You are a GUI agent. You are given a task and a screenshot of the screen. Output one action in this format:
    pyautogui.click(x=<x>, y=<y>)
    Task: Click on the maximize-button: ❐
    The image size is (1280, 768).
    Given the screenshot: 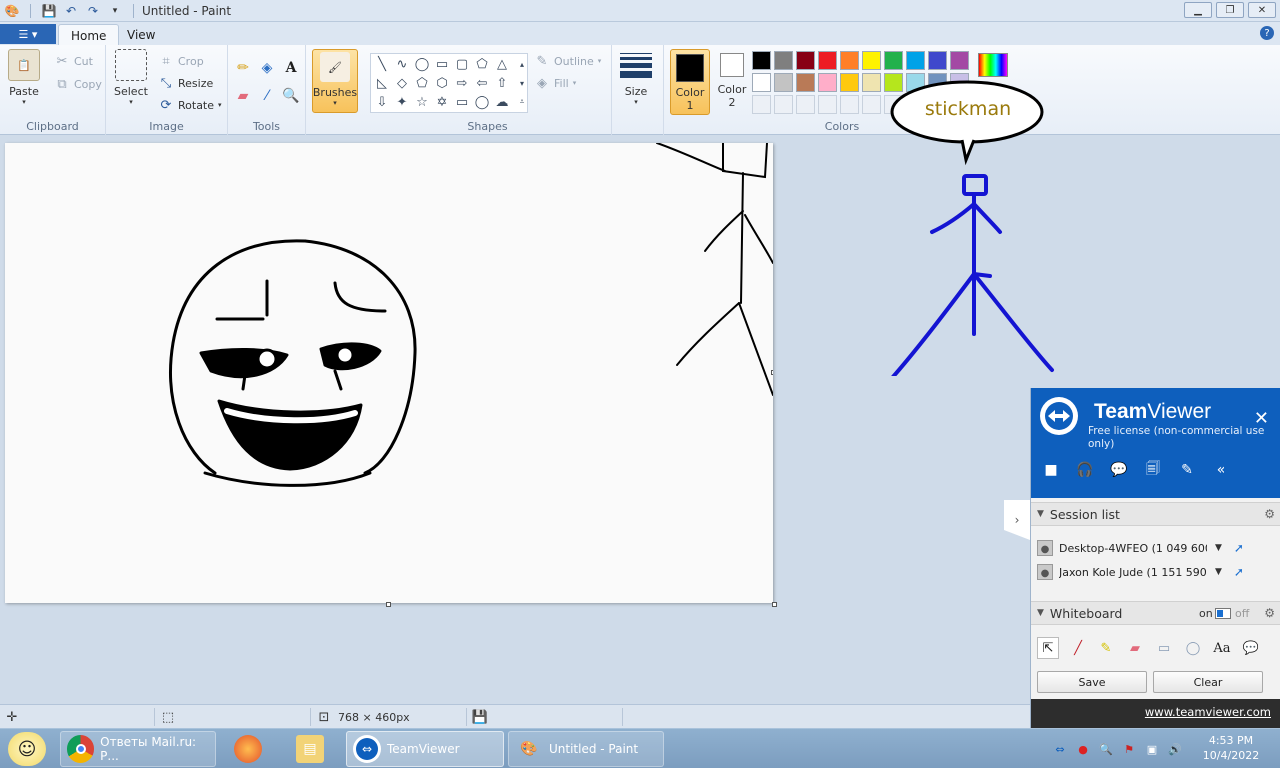 What is the action you would take?
    pyautogui.click(x=1230, y=10)
    